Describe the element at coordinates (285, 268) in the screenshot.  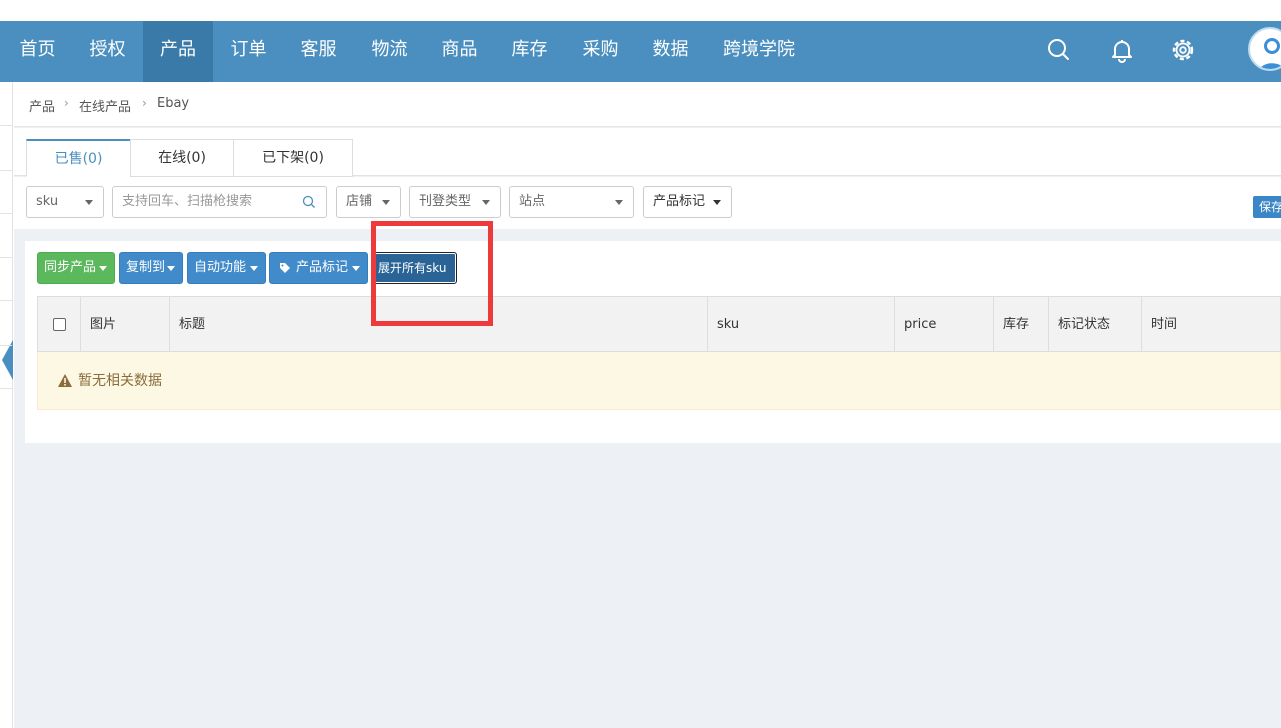
I see `tag-icon` at that location.